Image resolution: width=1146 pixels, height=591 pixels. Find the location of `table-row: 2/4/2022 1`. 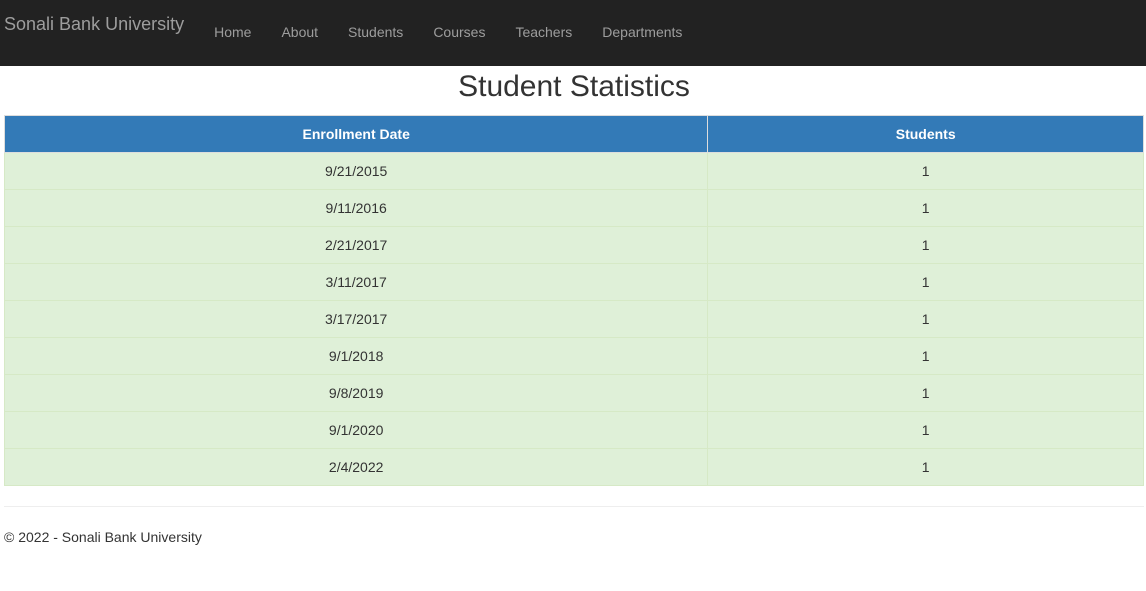

table-row: 2/4/2022 1 is located at coordinates (573, 467).